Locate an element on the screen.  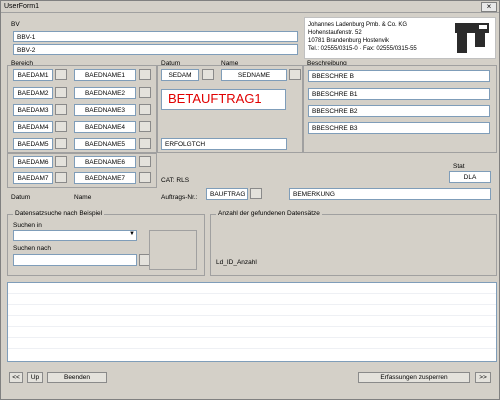
search-title: Datensatzsuche nach Beispiel is located at coordinates (59, 213).